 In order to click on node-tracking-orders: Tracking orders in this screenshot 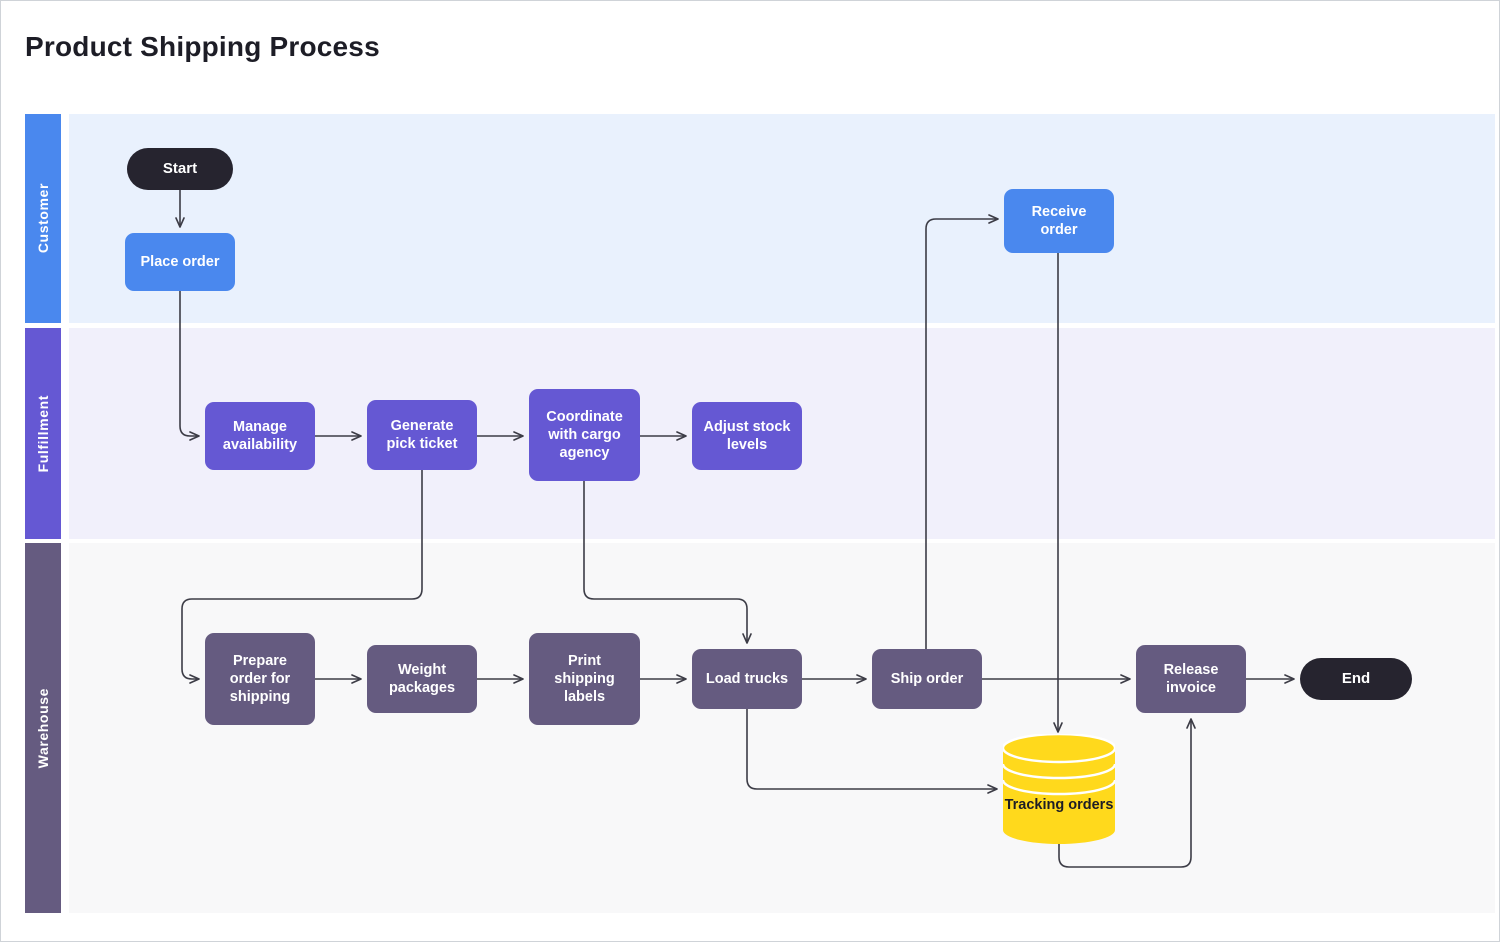, I will do `click(1059, 788)`.